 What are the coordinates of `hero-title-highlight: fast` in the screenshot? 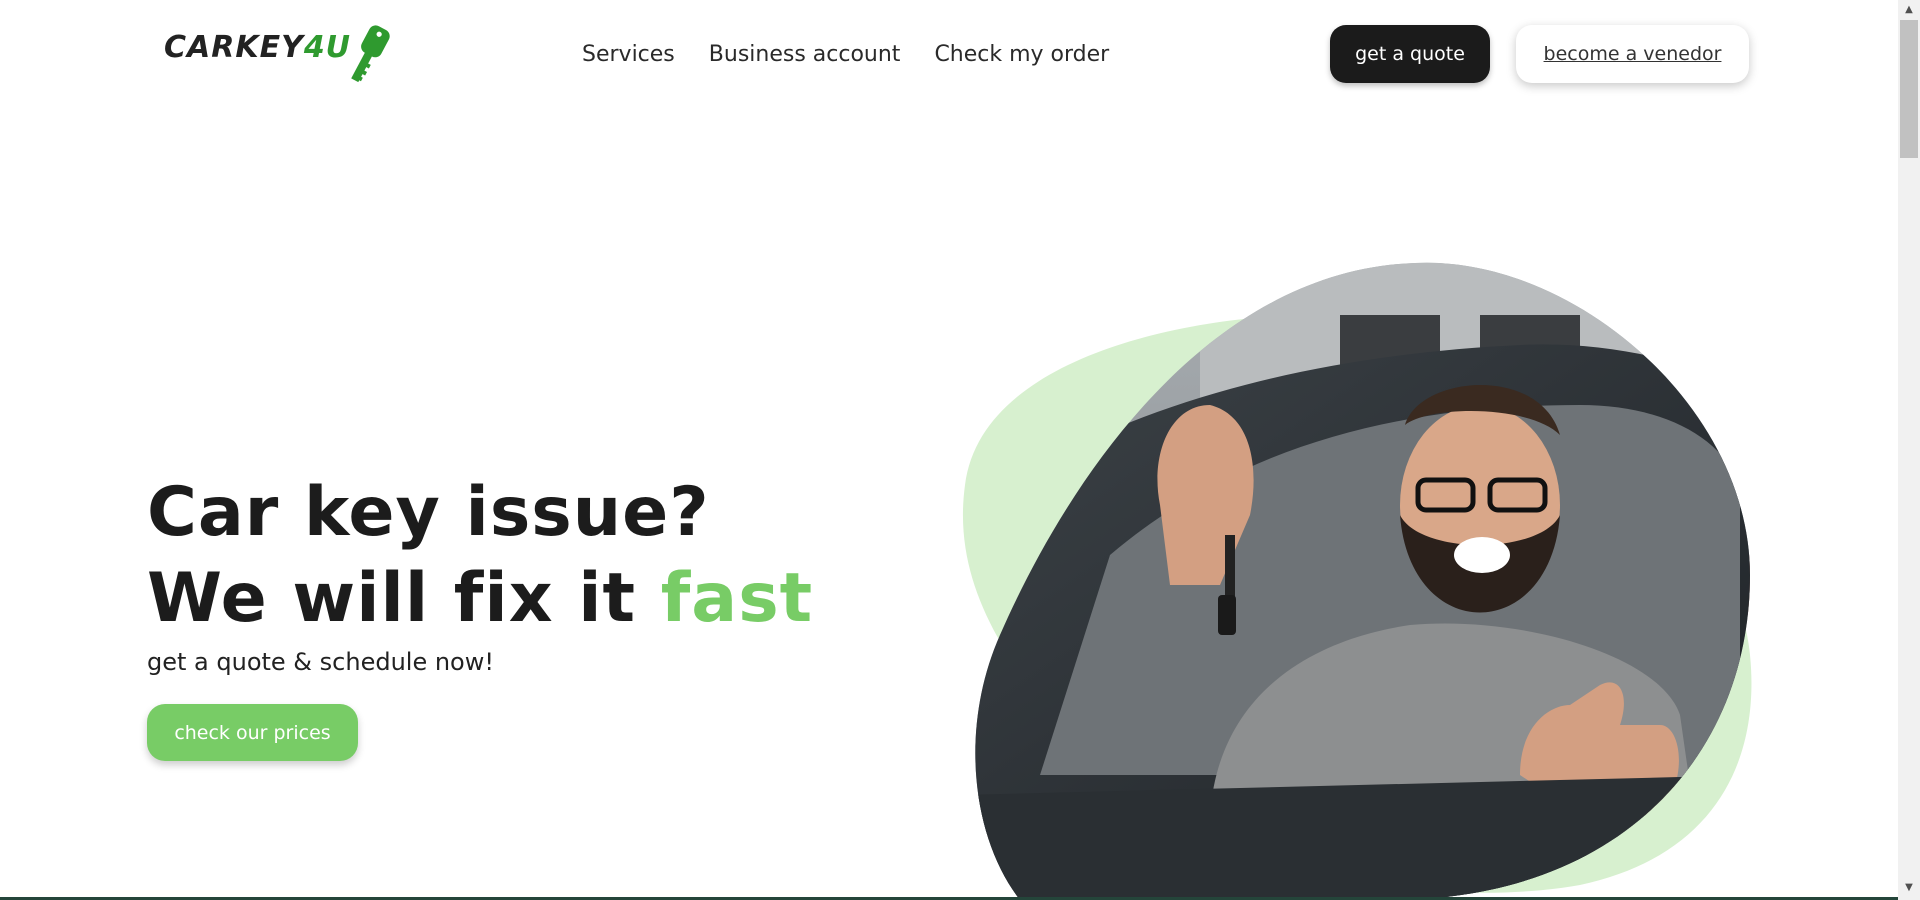 It's located at (737, 598).